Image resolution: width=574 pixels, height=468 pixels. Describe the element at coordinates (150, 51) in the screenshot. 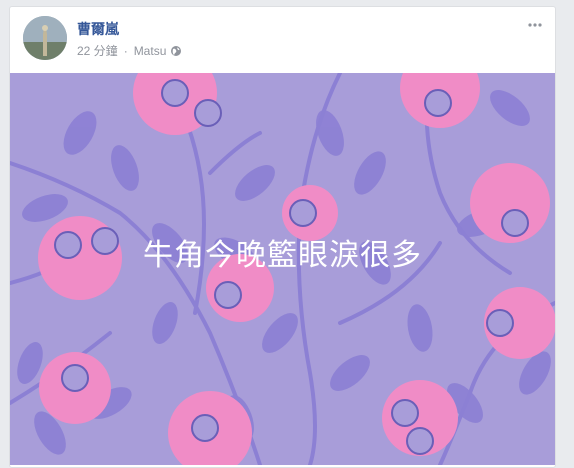

I see `post-location: Matsu` at that location.